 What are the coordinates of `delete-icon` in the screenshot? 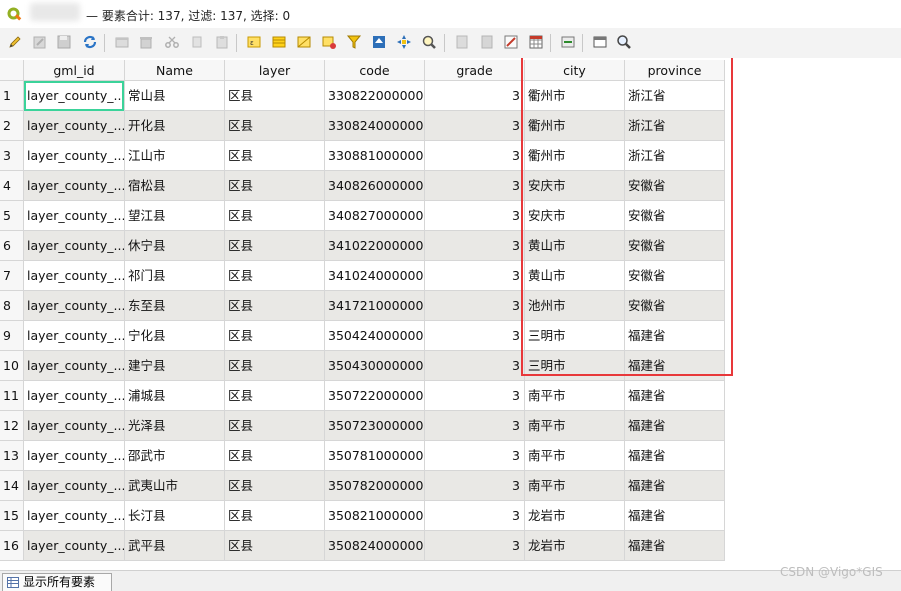 It's located at (146, 42).